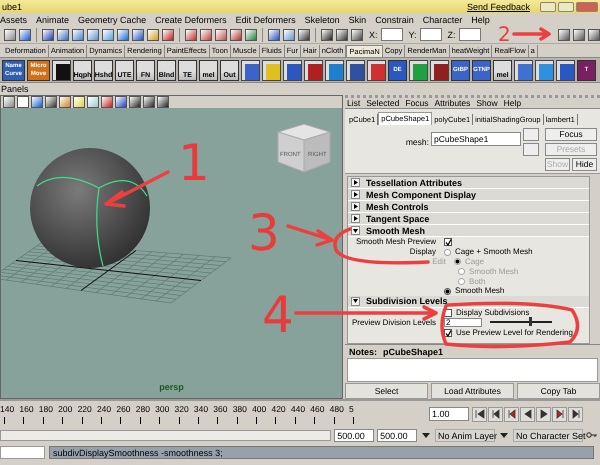 The width and height of the screenshot is (600, 465). Describe the element at coordinates (391, 34) in the screenshot. I see `x-field` at that location.